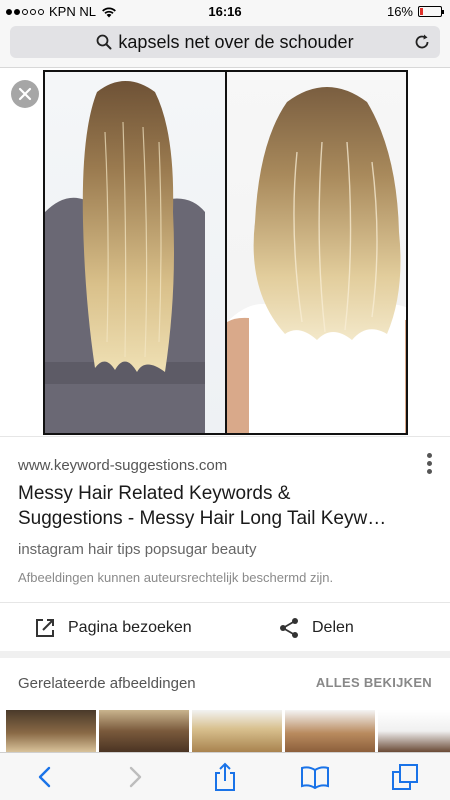 This screenshot has width=450, height=800. I want to click on related-thumbnails, so click(228, 731).